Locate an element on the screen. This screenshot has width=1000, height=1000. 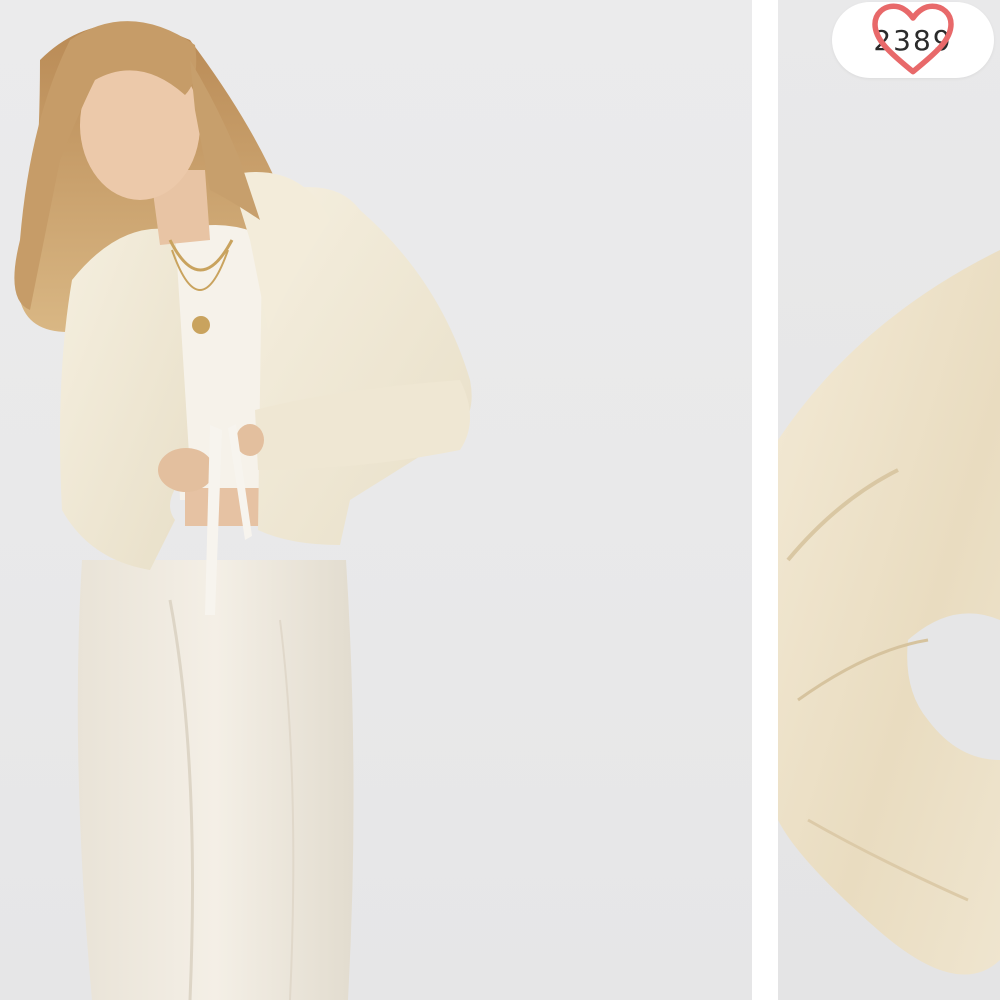
like-button: 2389 is located at coordinates (913, 40).